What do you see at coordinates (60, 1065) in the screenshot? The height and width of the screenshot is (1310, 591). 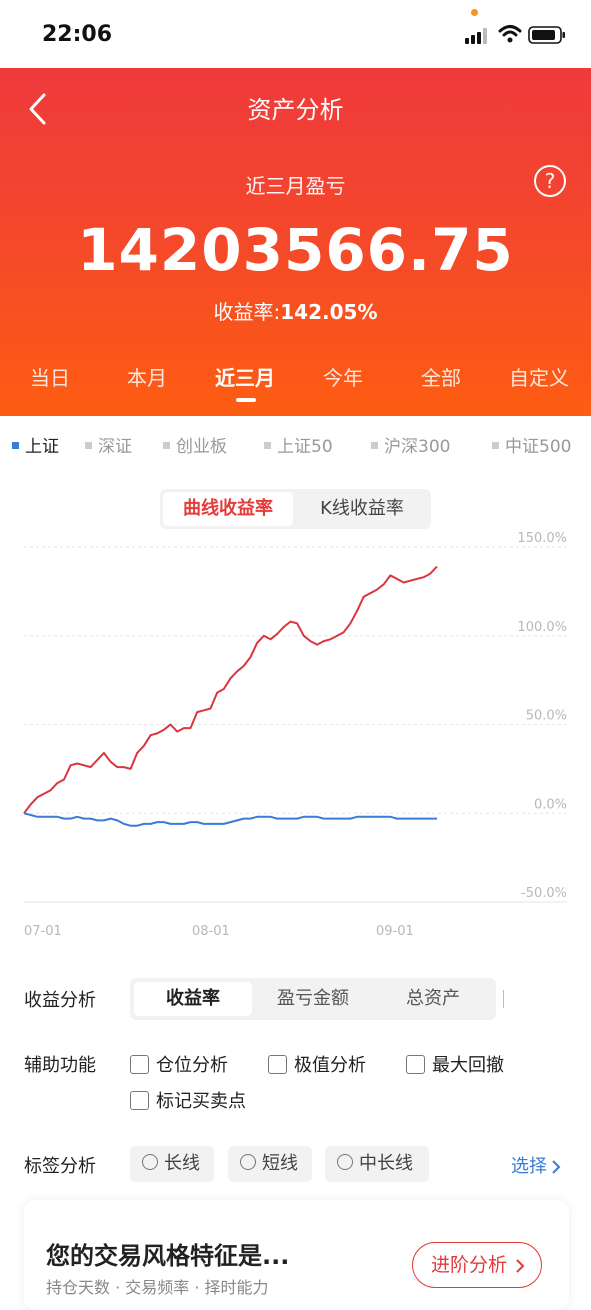 I see `aux-label: 辅助功能` at bounding box center [60, 1065].